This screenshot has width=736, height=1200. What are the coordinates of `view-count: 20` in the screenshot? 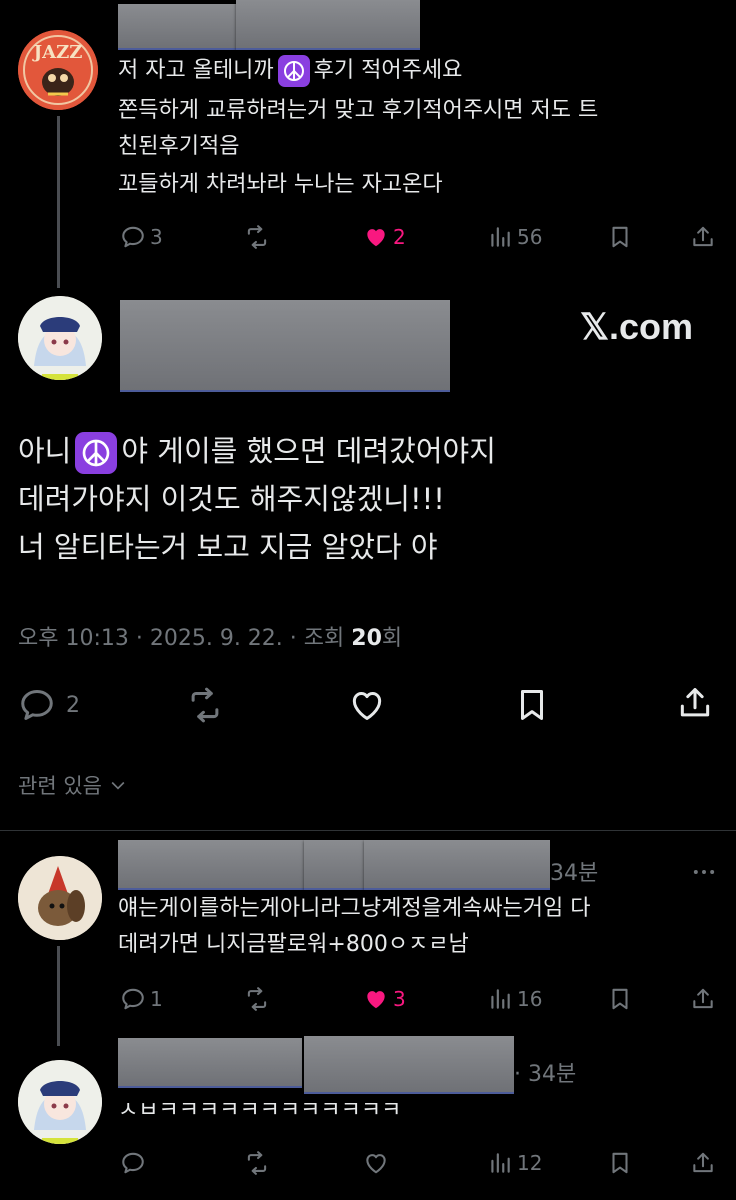 It's located at (366, 638).